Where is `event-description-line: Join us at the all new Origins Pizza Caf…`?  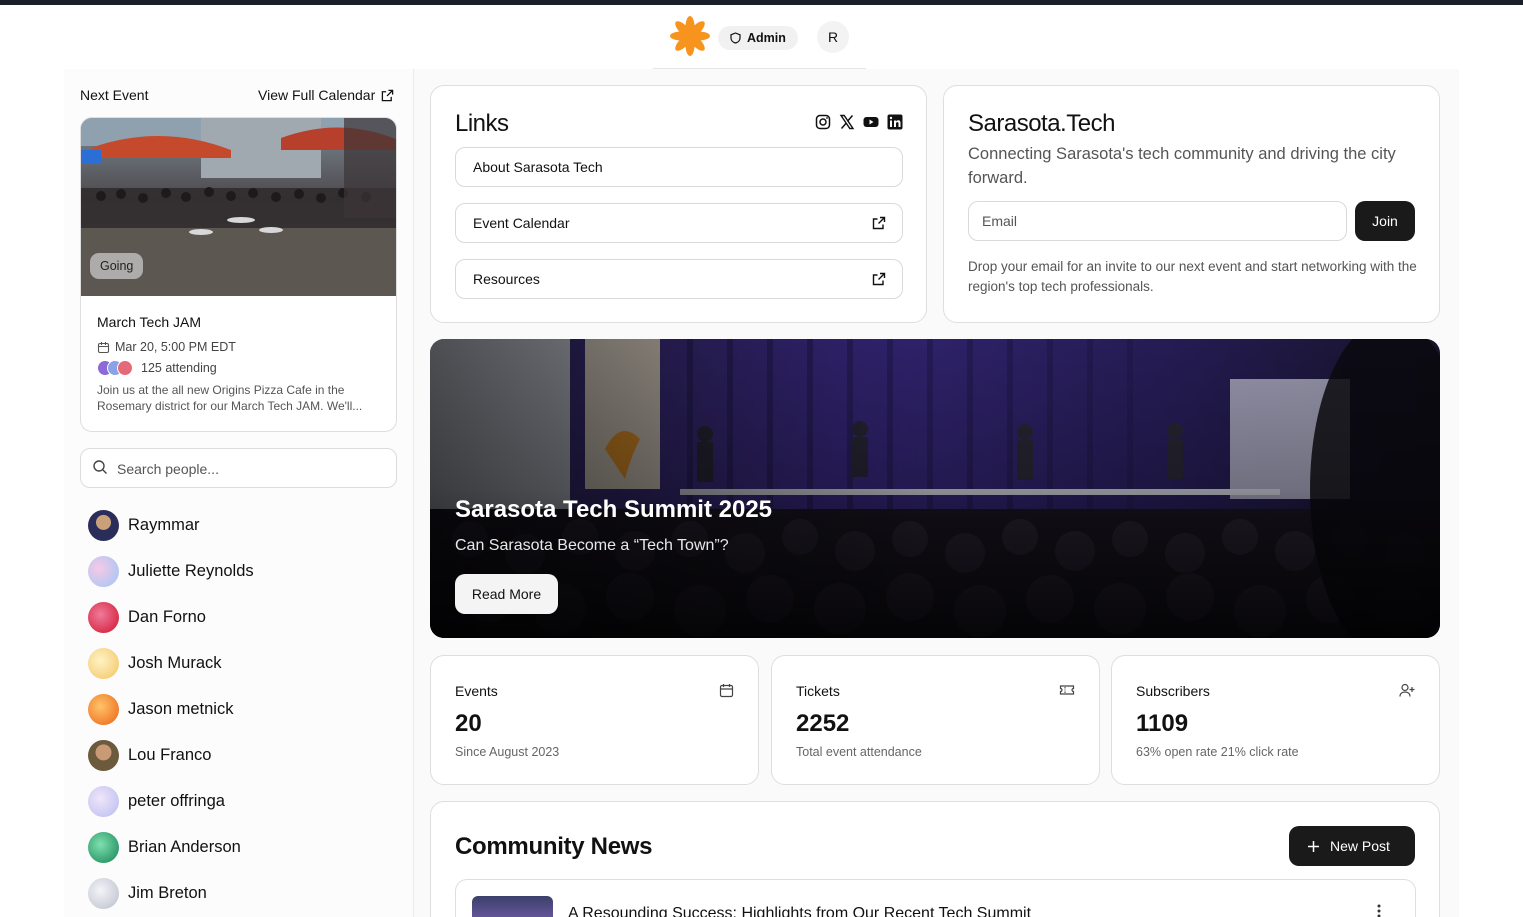 event-description-line: Join us at the all new Origins Pizza Caf… is located at coordinates (221, 390).